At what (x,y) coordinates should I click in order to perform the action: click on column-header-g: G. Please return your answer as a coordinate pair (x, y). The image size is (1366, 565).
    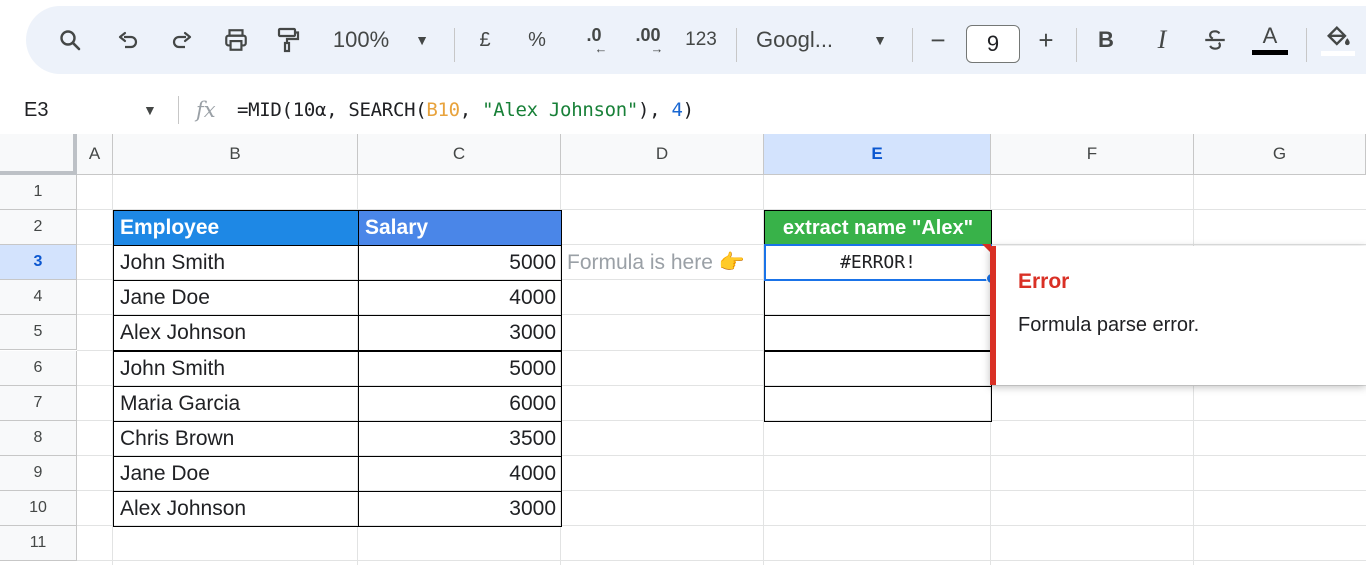
    Looking at the image, I should click on (1280, 154).